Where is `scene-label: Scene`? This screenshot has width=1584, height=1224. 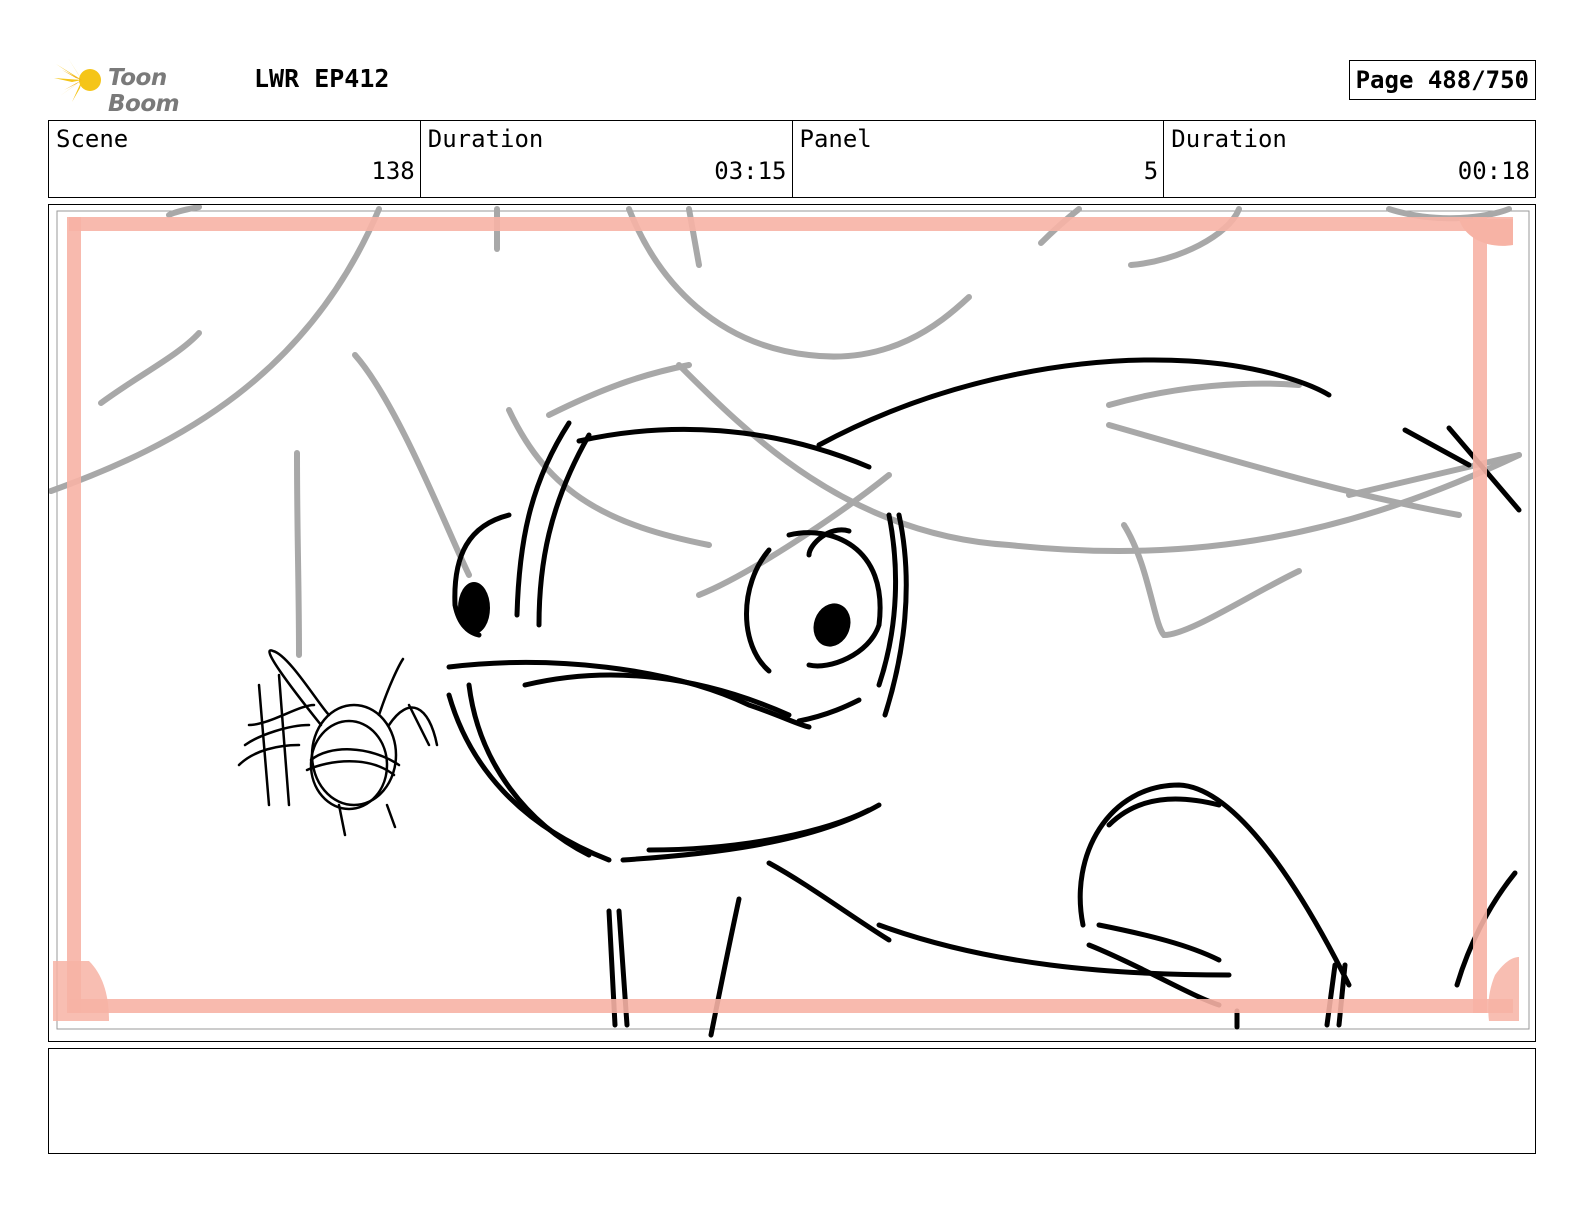 scene-label: Scene is located at coordinates (92, 139).